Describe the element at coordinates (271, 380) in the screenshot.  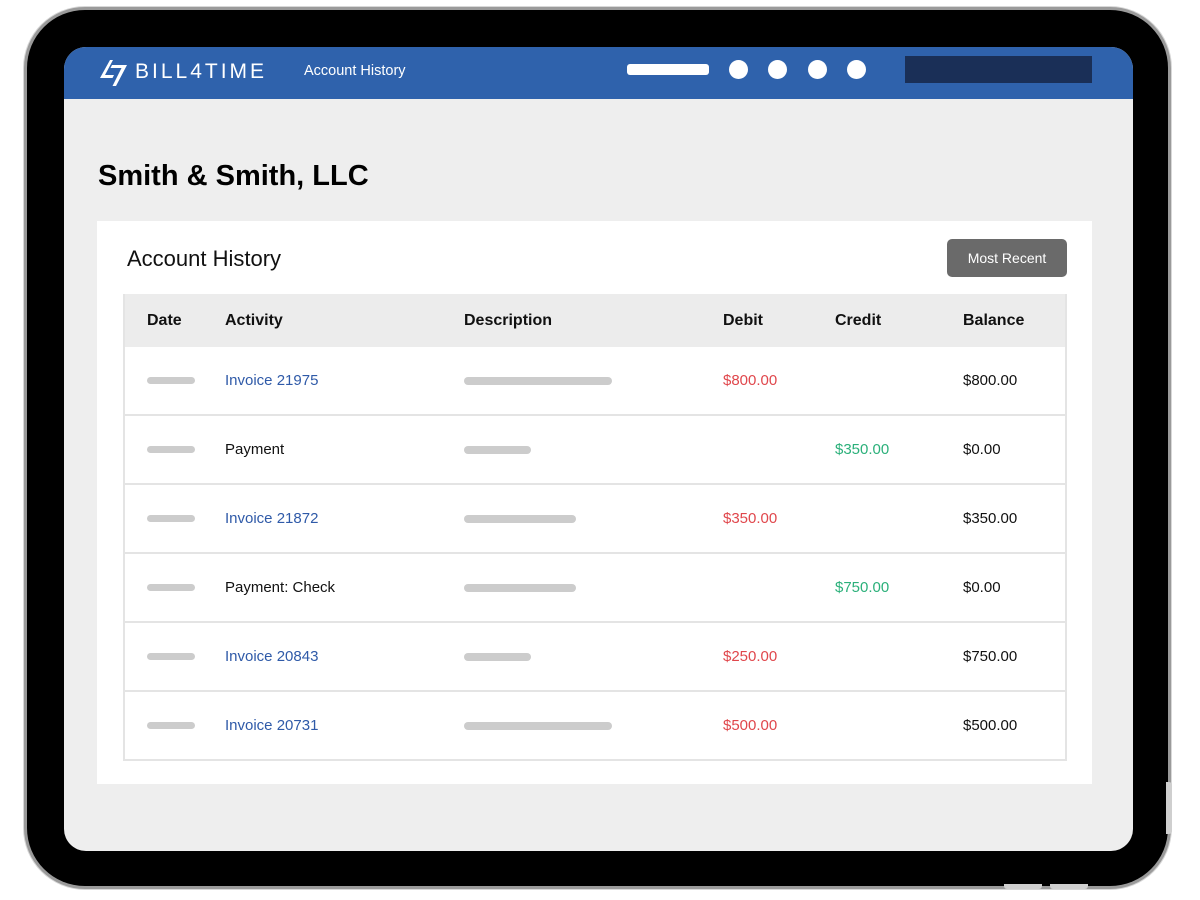
I see `invoice-link: Invoice 21975` at that location.